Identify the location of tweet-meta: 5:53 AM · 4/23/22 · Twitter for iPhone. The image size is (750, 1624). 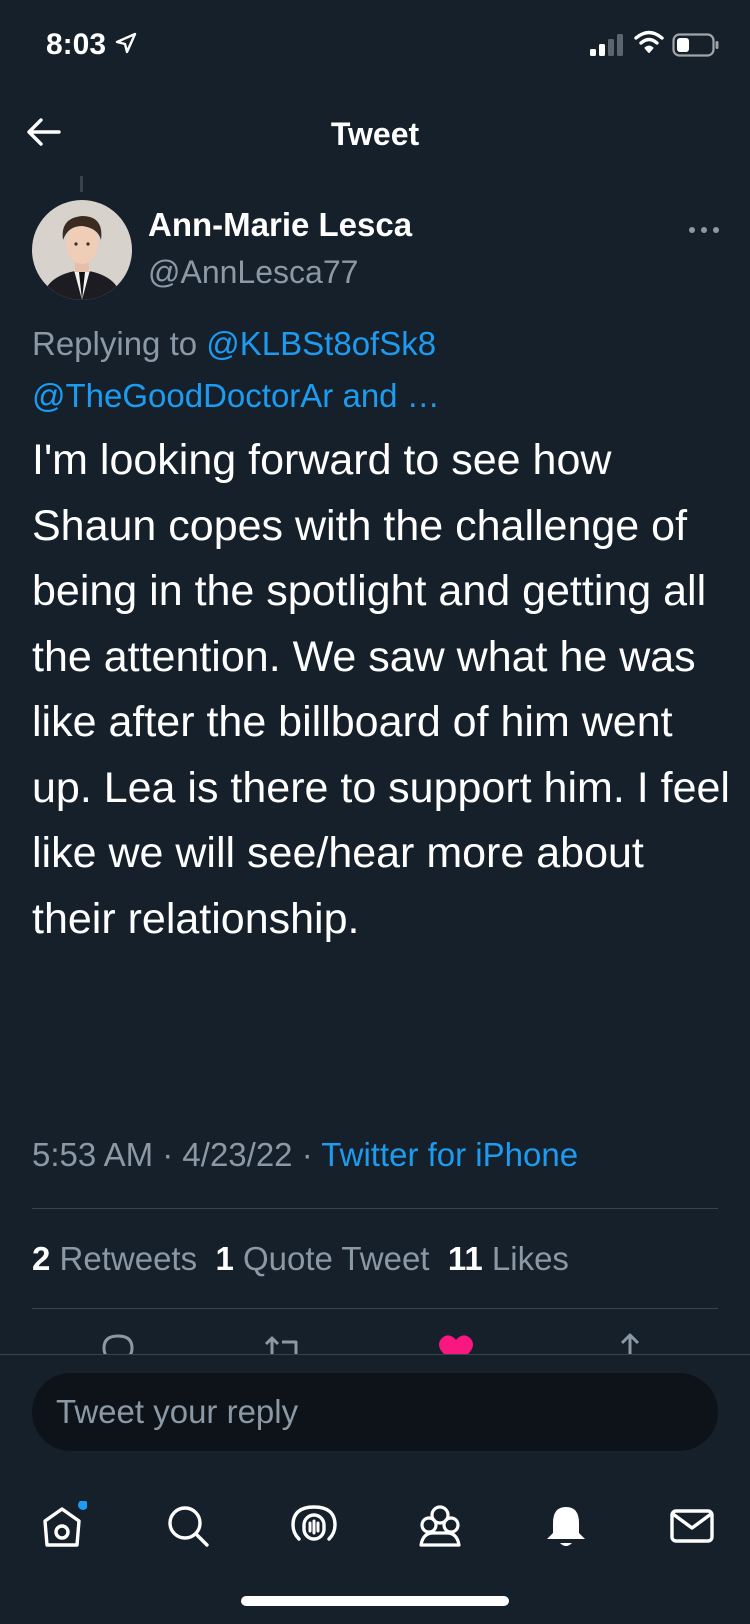
(305, 1155).